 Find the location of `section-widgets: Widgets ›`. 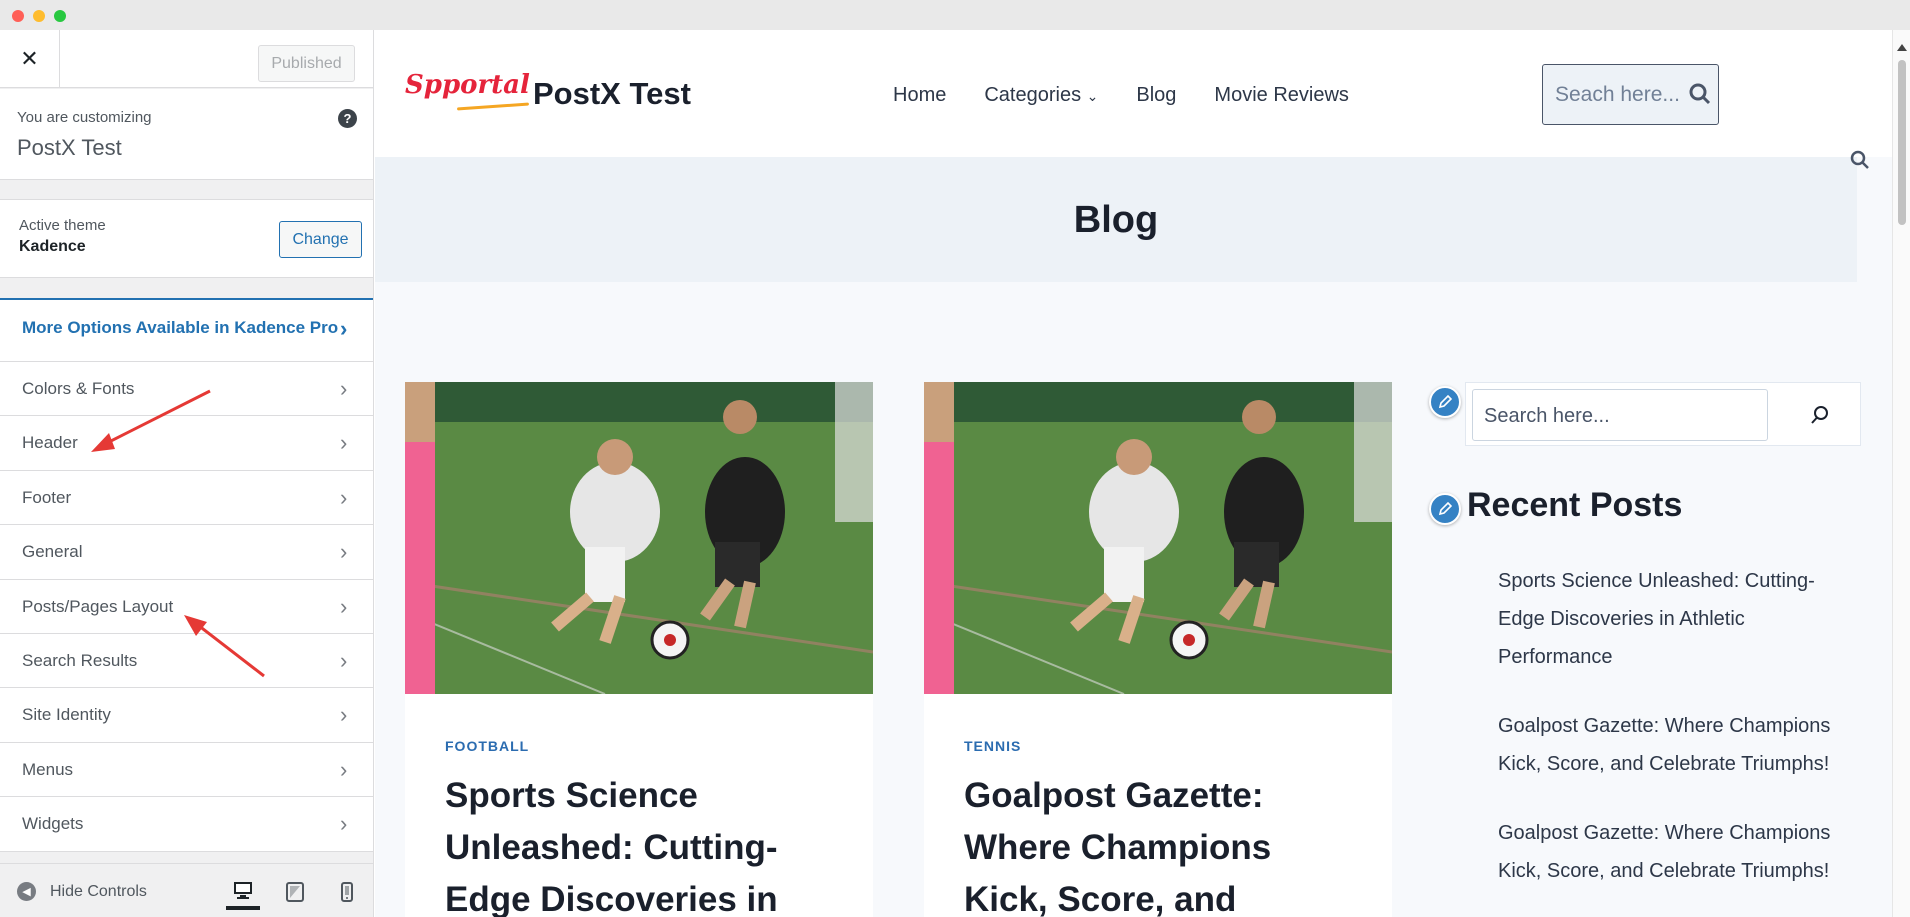

section-widgets: Widgets › is located at coordinates (186, 824).